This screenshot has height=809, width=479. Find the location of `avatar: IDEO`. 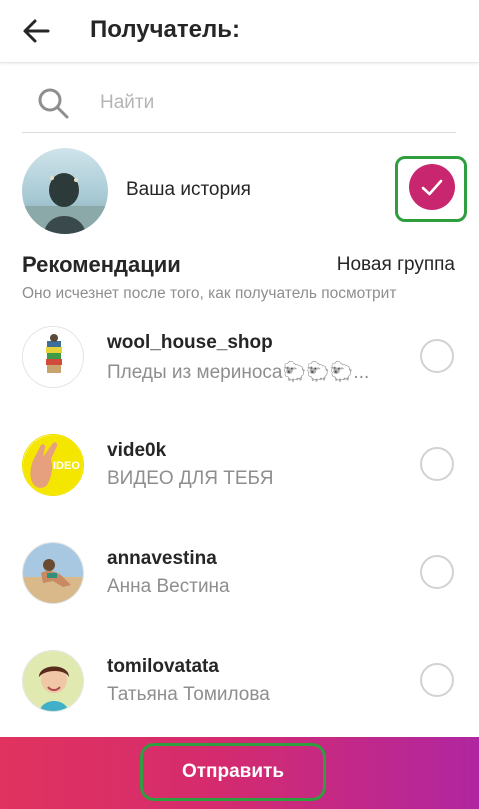

avatar: IDEO is located at coordinates (53, 465).